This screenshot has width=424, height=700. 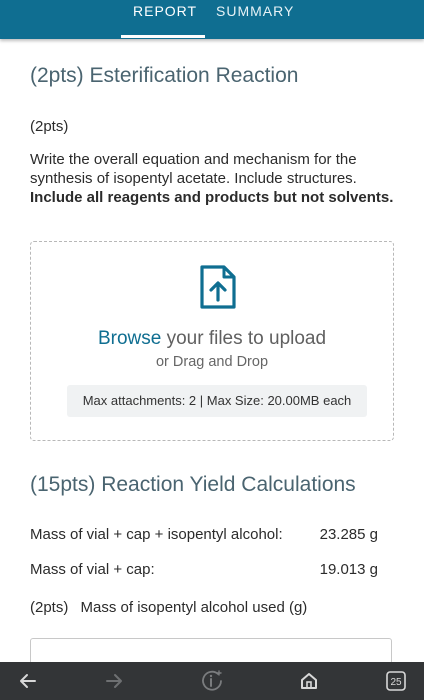 I want to click on tab-report: REPORT, so click(x=165, y=11).